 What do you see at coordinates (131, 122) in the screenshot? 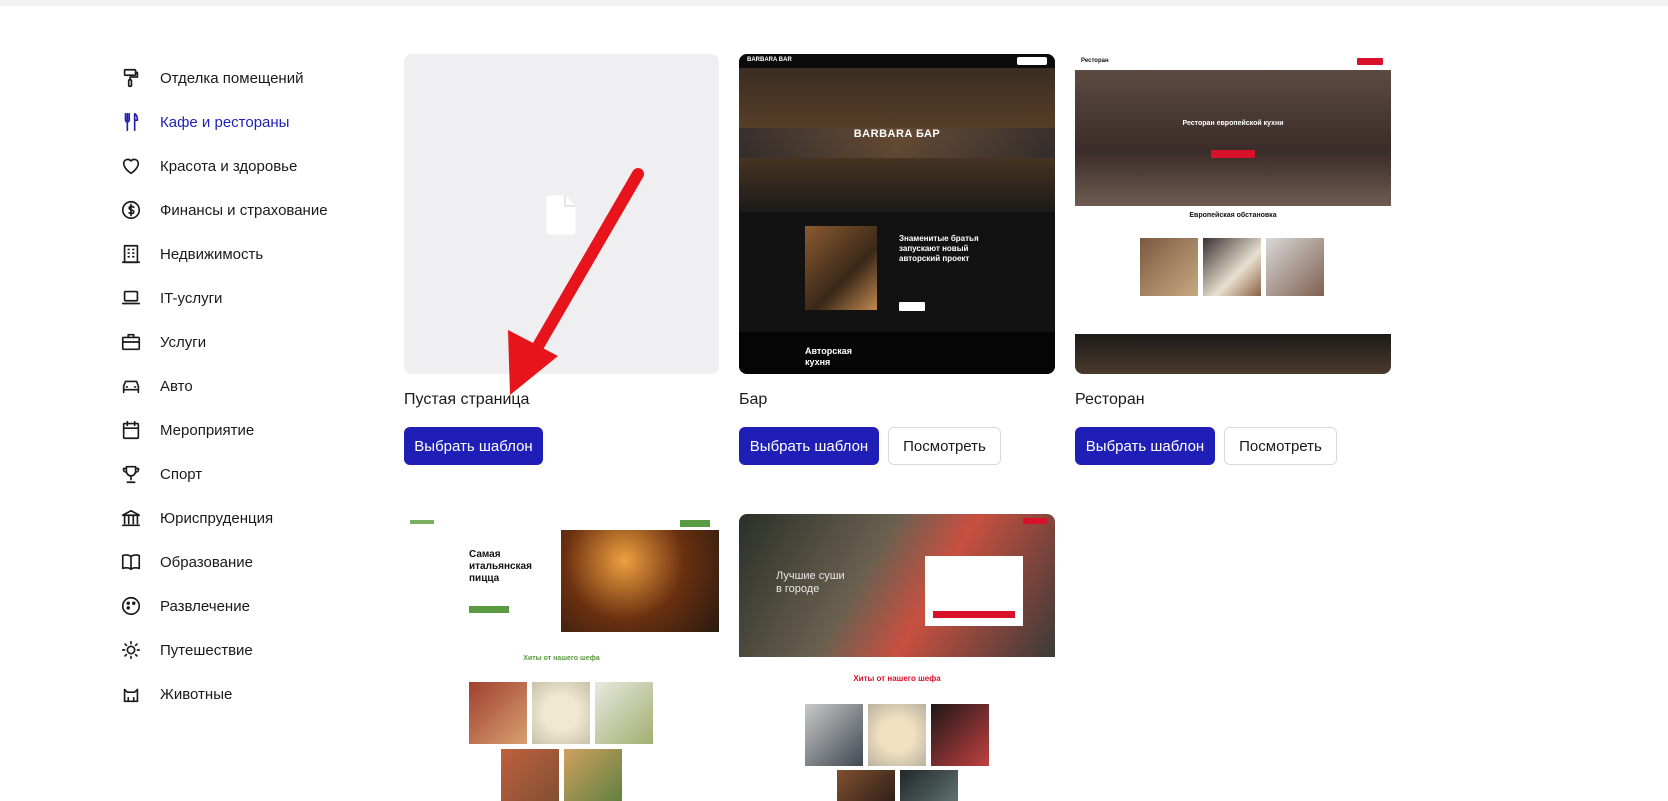
I see `fork-knife-icon` at bounding box center [131, 122].